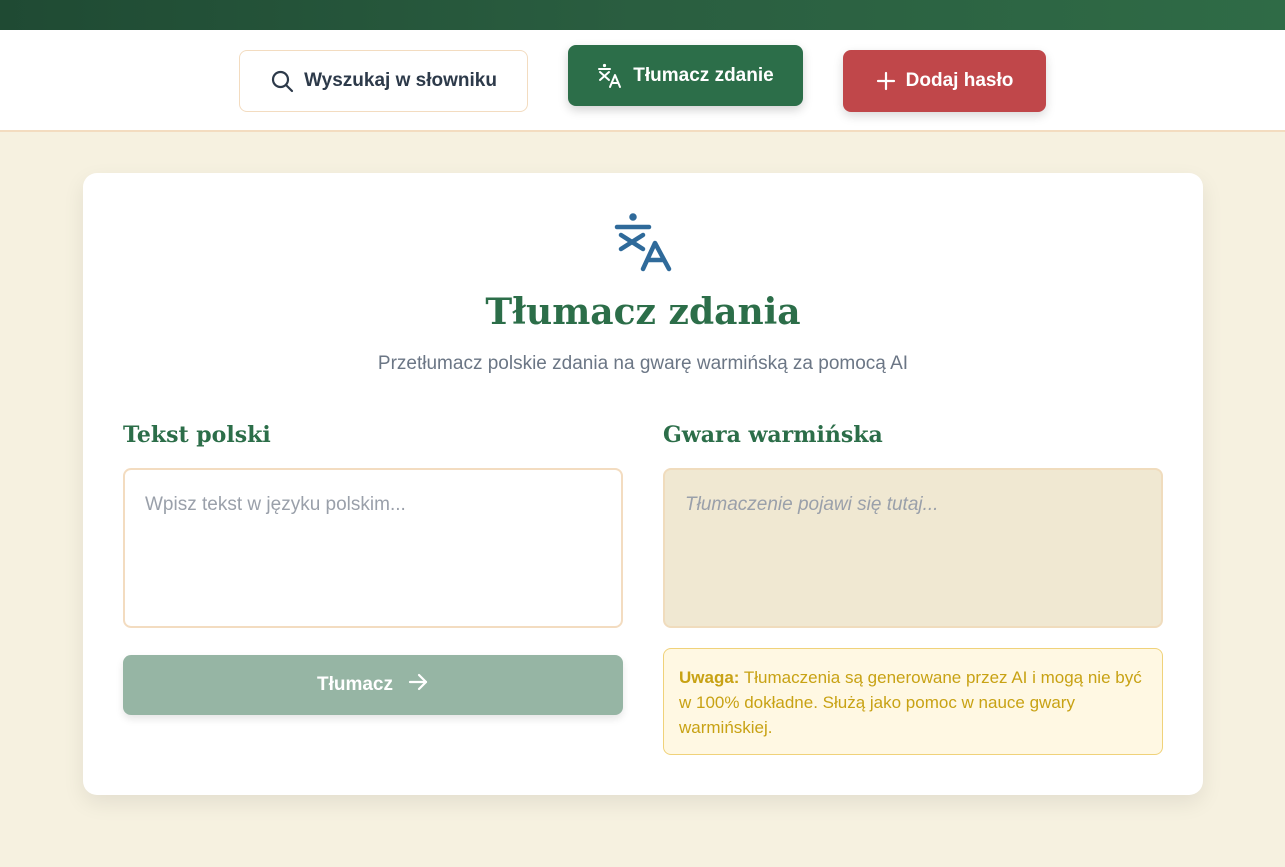 This screenshot has width=1285, height=867. What do you see at coordinates (886, 81) in the screenshot?
I see `plus-icon` at bounding box center [886, 81].